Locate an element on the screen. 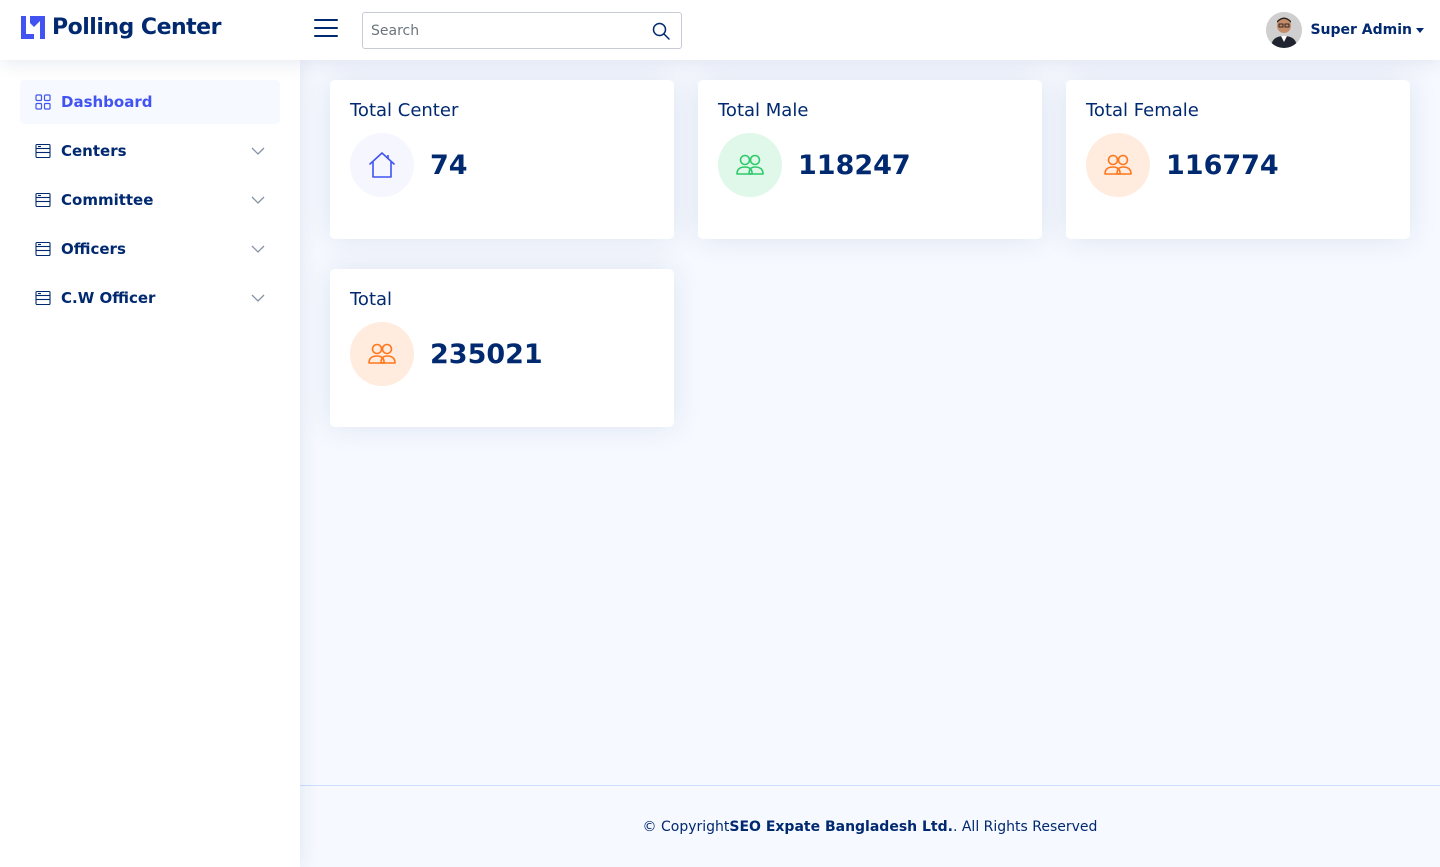  app-logo: Polling Center is located at coordinates (120, 27).